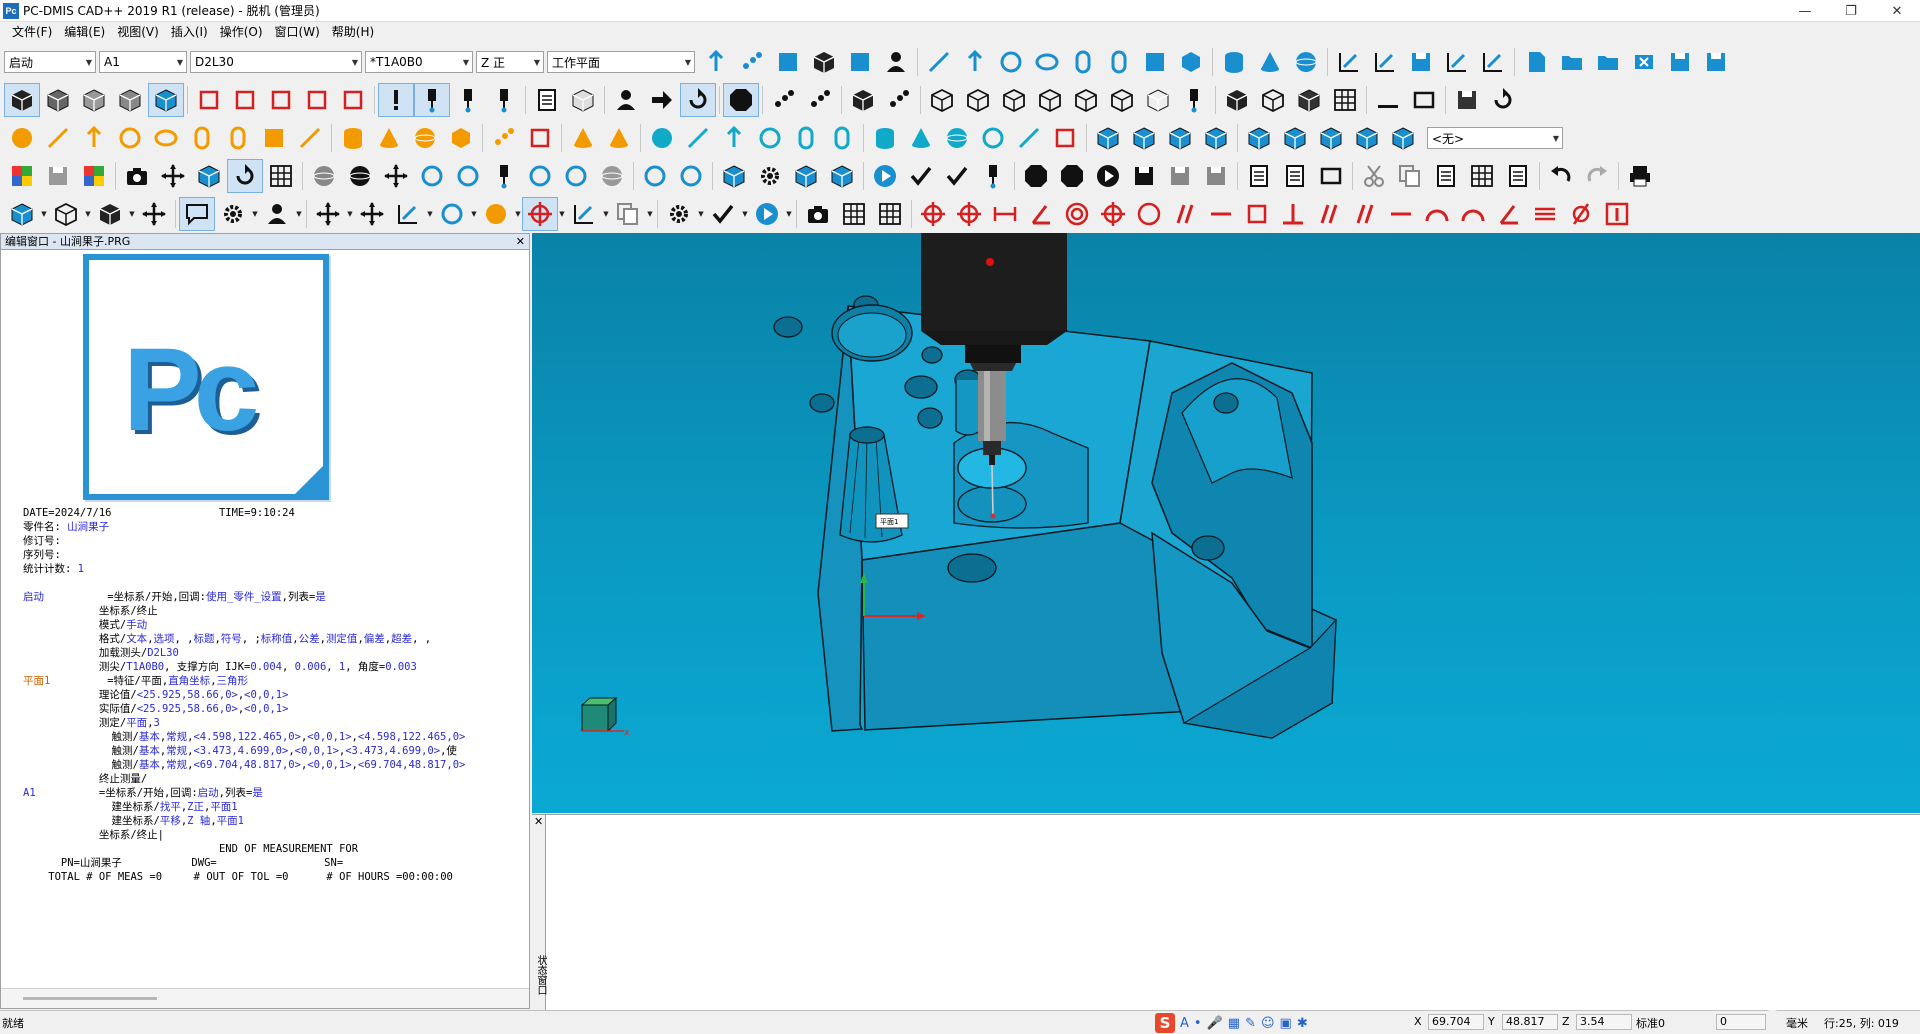  Describe the element at coordinates (275, 541) in the screenshot. I see `code-line: 修订号:` at that location.